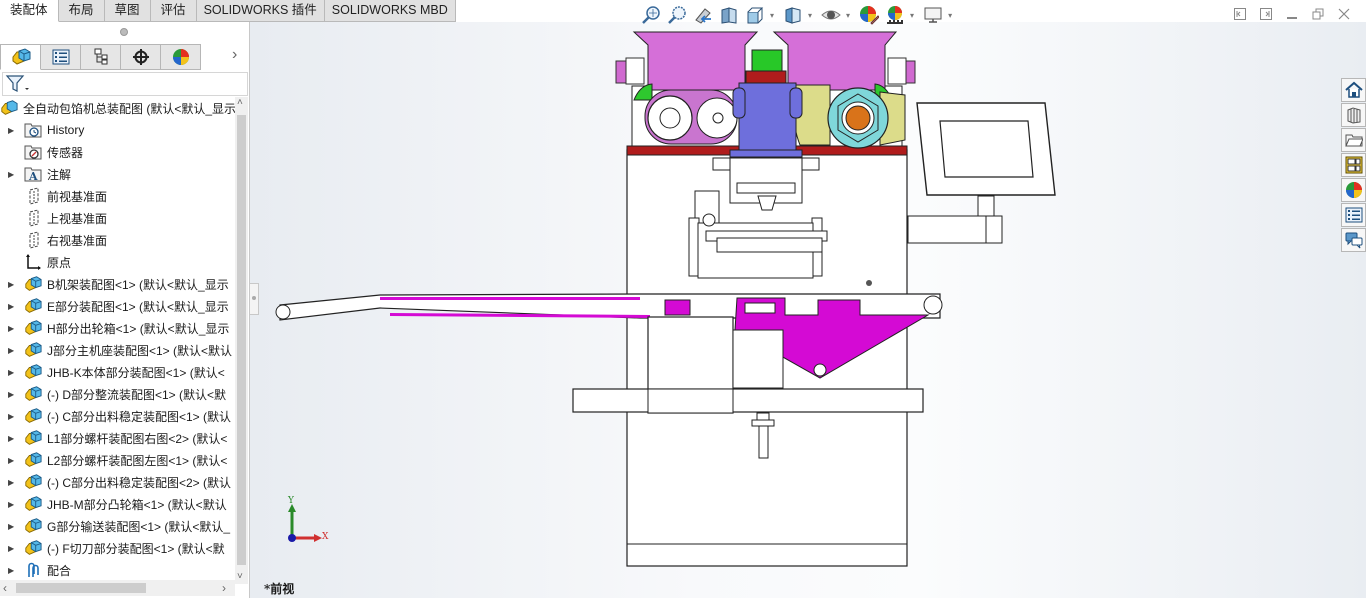 This screenshot has height=598, width=1366. Describe the element at coordinates (224, 588) in the screenshot. I see `scroll-right-arrow: ›` at that location.